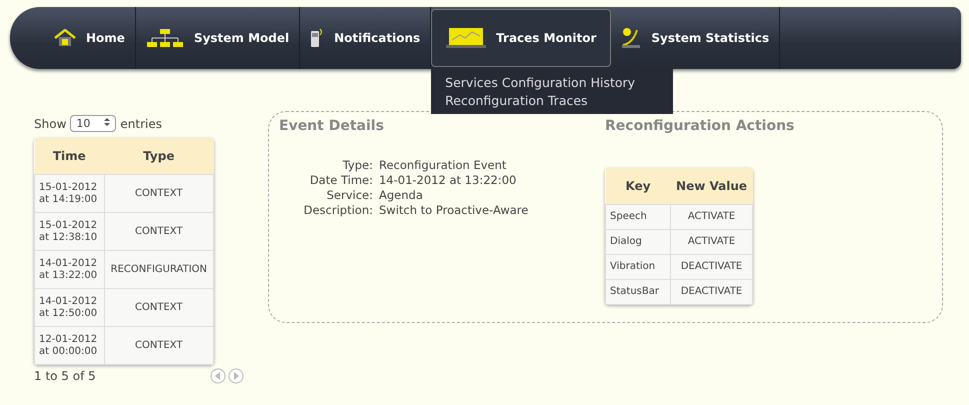  What do you see at coordinates (638, 186) in the screenshot?
I see `column-header: Key` at bounding box center [638, 186].